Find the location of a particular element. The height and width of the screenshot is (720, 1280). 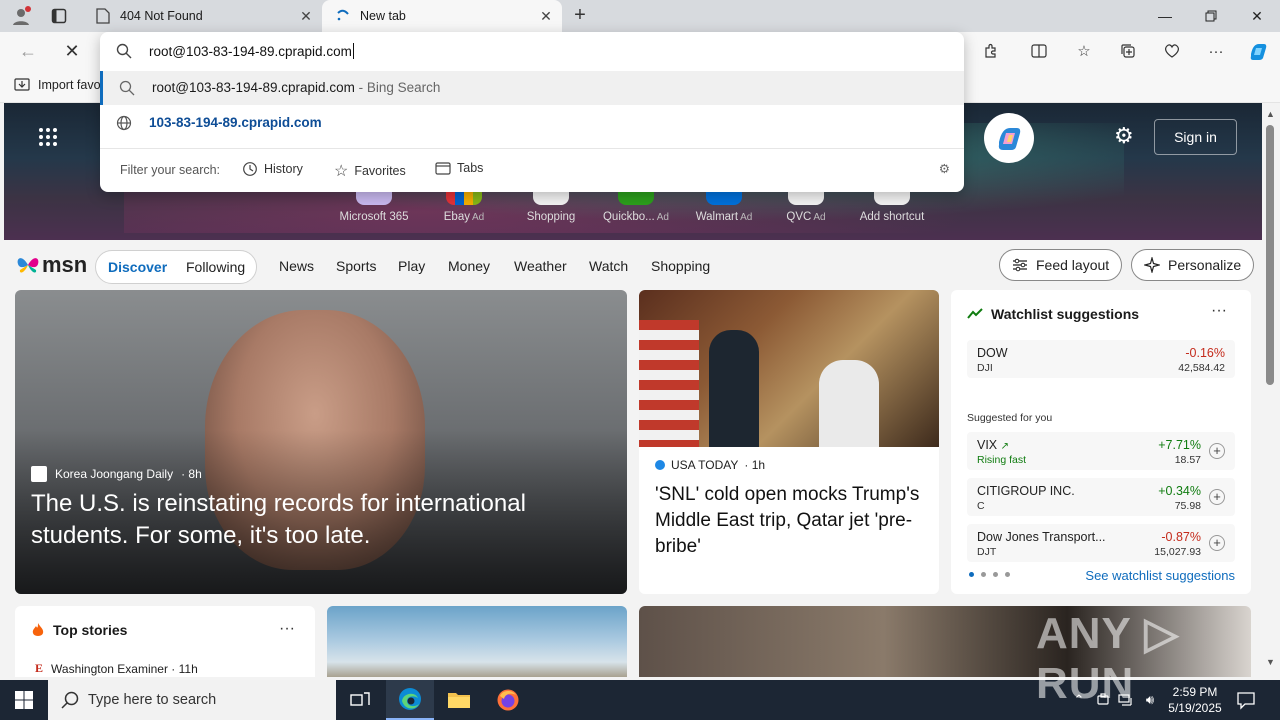

ad-label: Ad is located at coordinates (819, 217).